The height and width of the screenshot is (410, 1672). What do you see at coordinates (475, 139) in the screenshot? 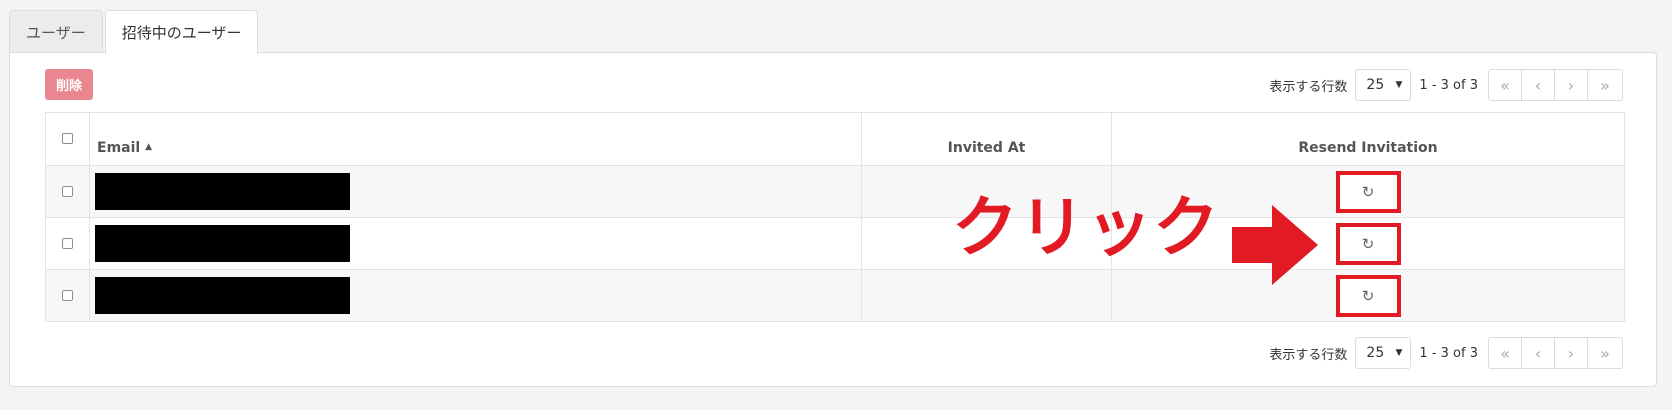
I see `column-email: Email ▲` at bounding box center [475, 139].